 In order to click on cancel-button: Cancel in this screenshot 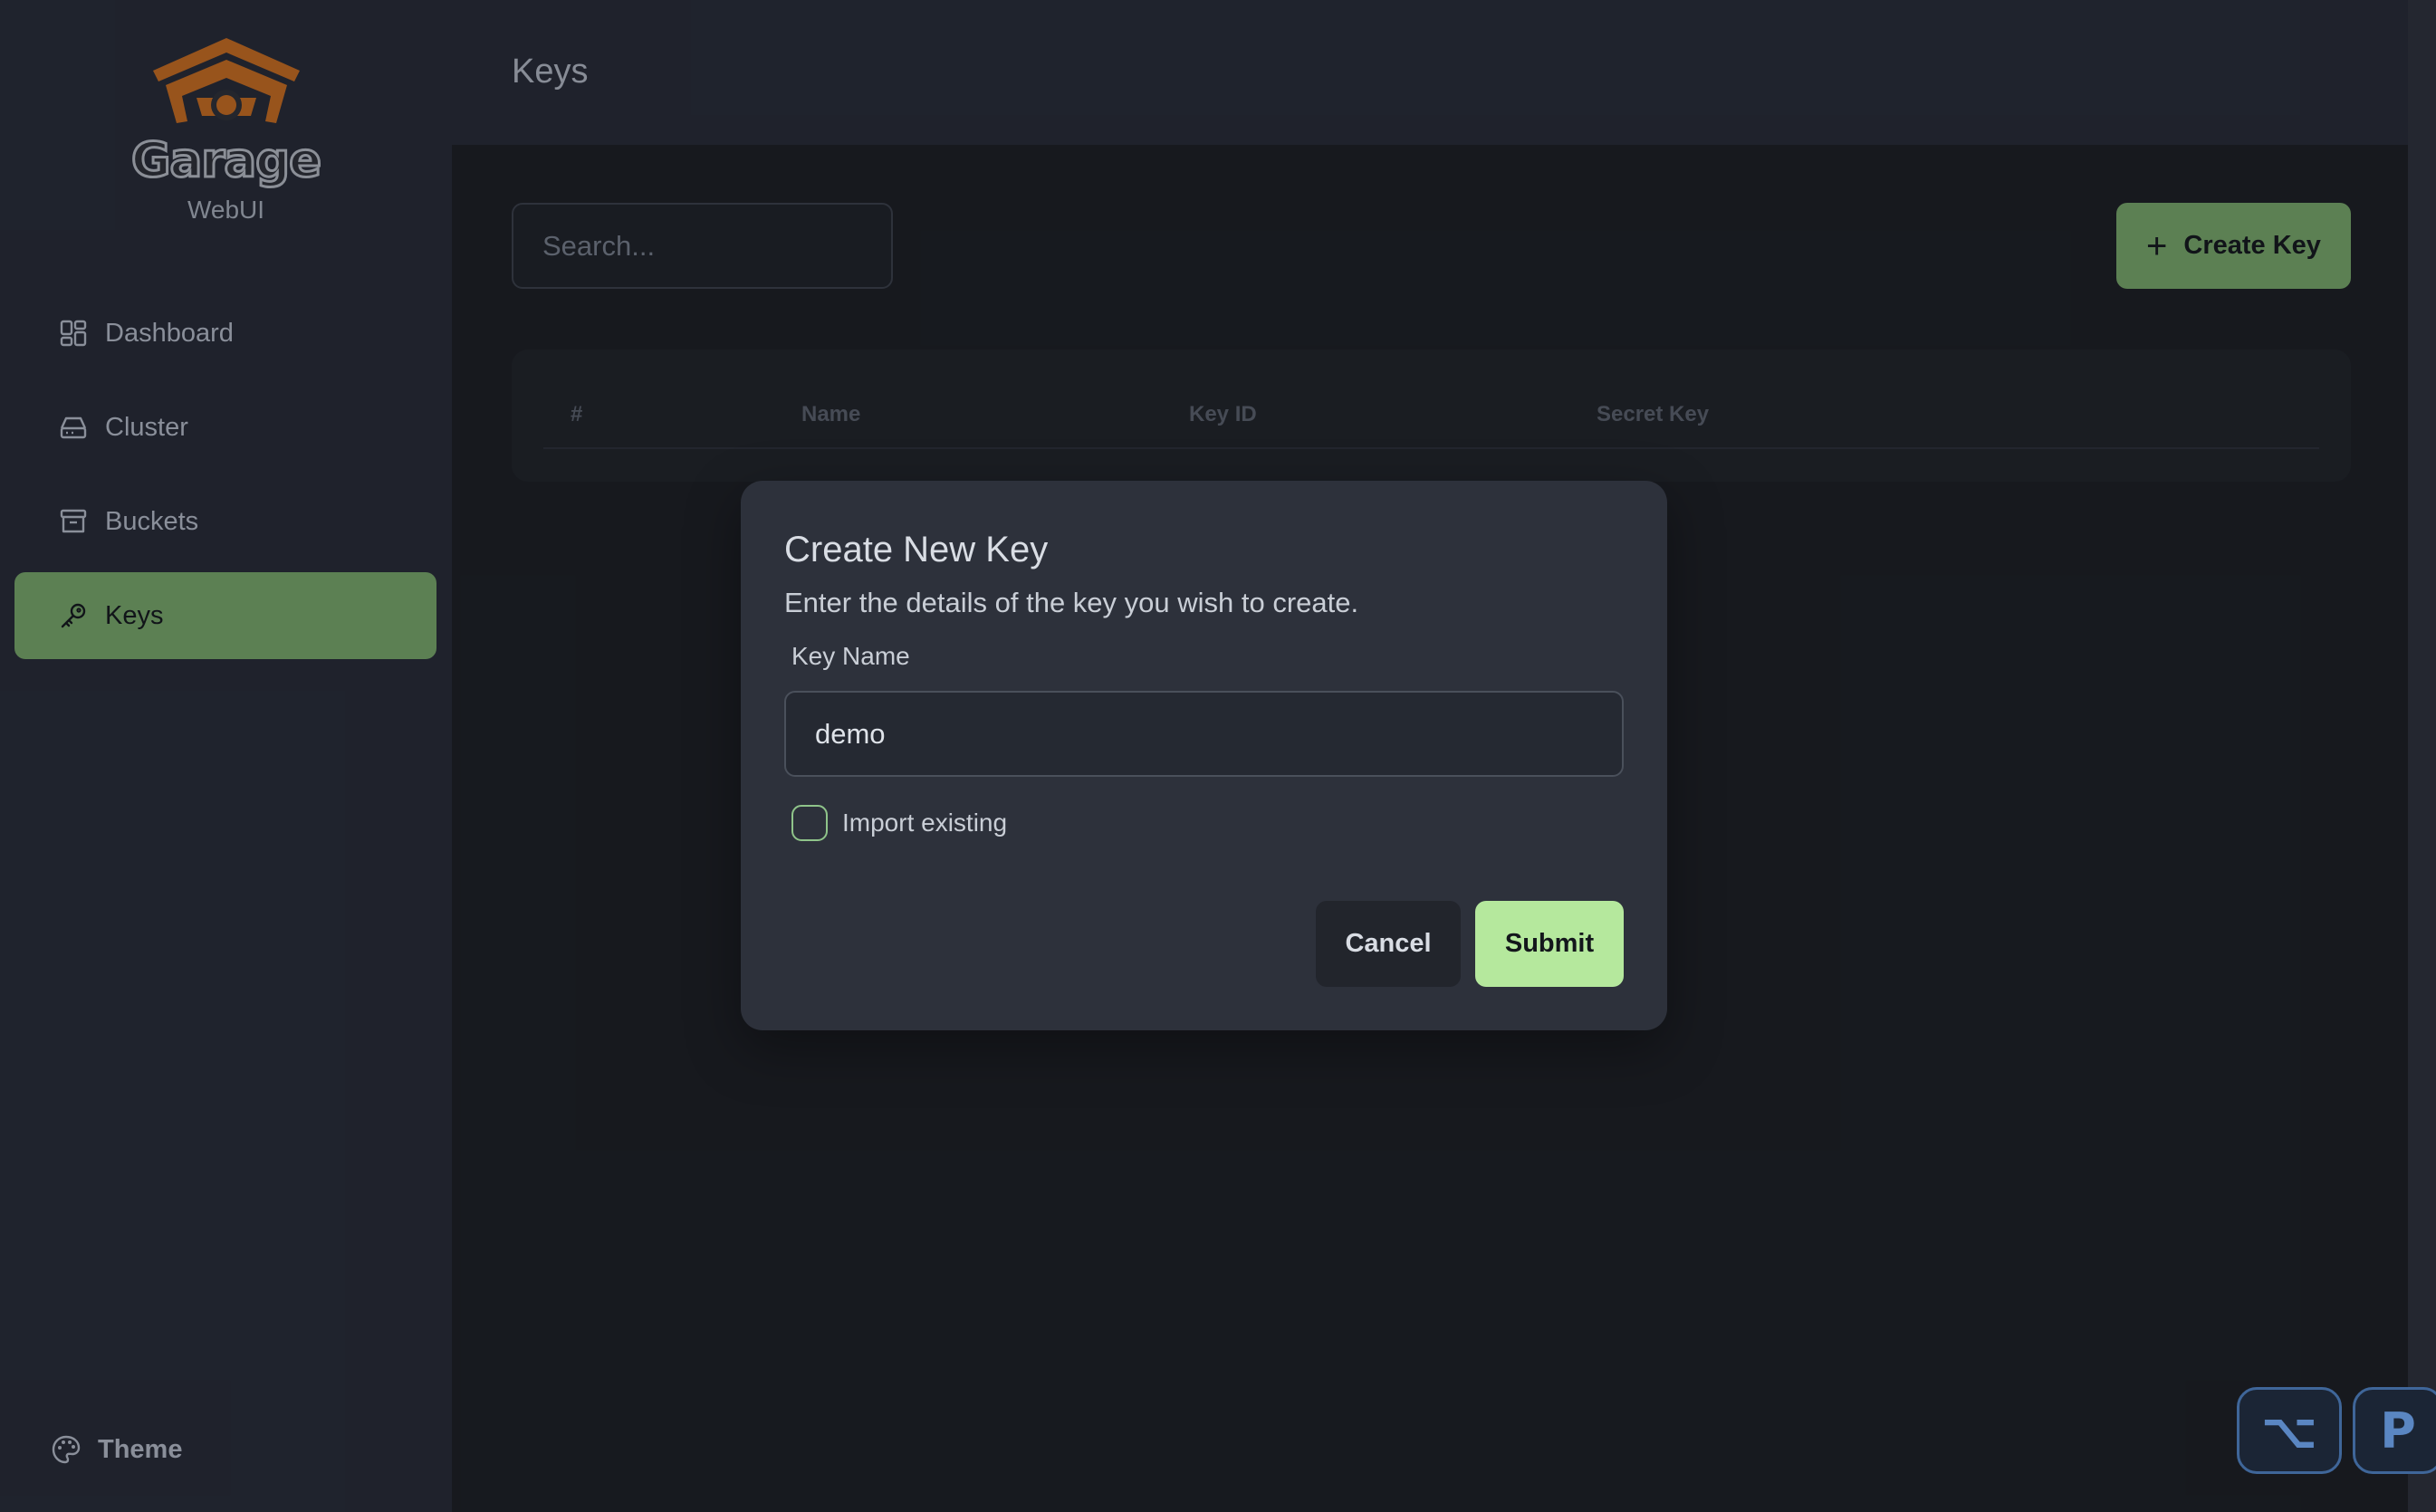, I will do `click(1388, 944)`.